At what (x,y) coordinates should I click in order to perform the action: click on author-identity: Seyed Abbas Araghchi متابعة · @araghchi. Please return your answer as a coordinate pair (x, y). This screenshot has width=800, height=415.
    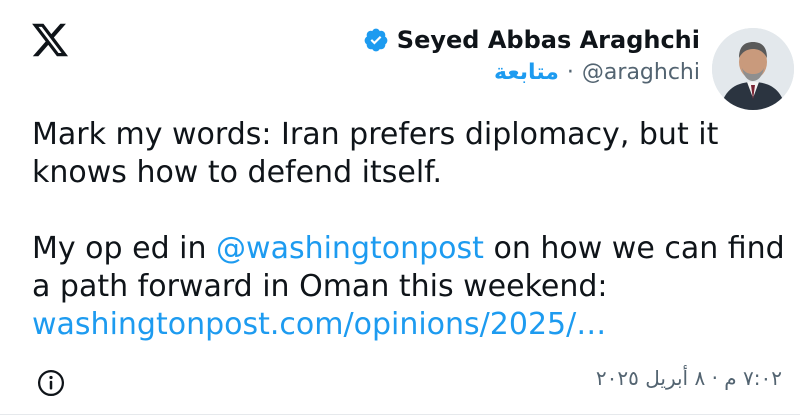
    Looking at the image, I should click on (531, 50).